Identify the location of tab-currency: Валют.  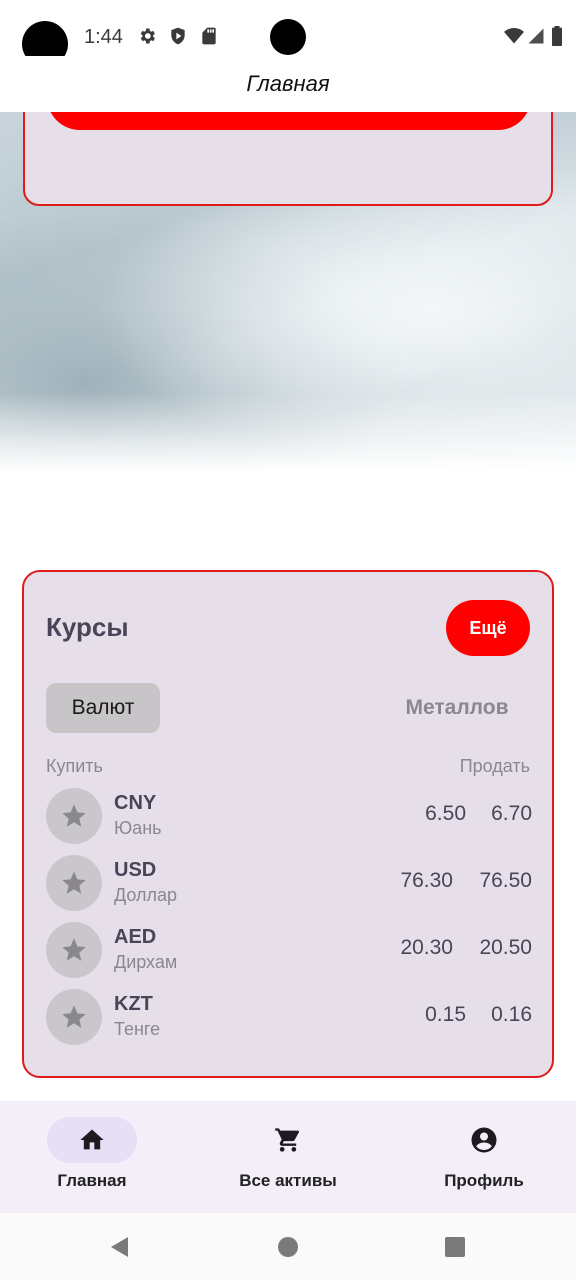
(103, 708).